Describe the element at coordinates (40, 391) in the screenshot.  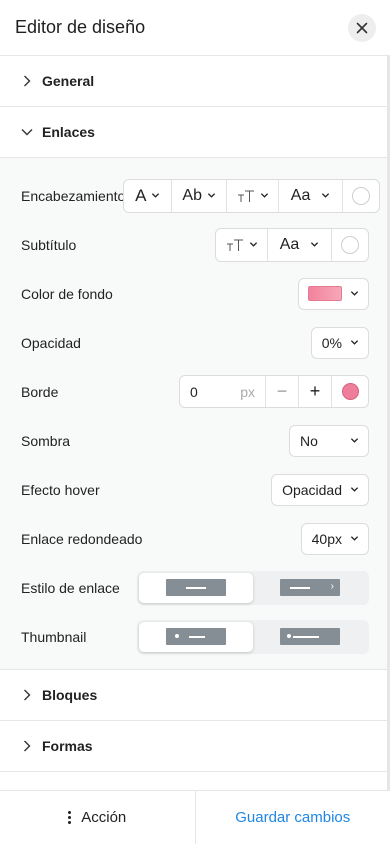
I see `borde-label: Borde` at that location.